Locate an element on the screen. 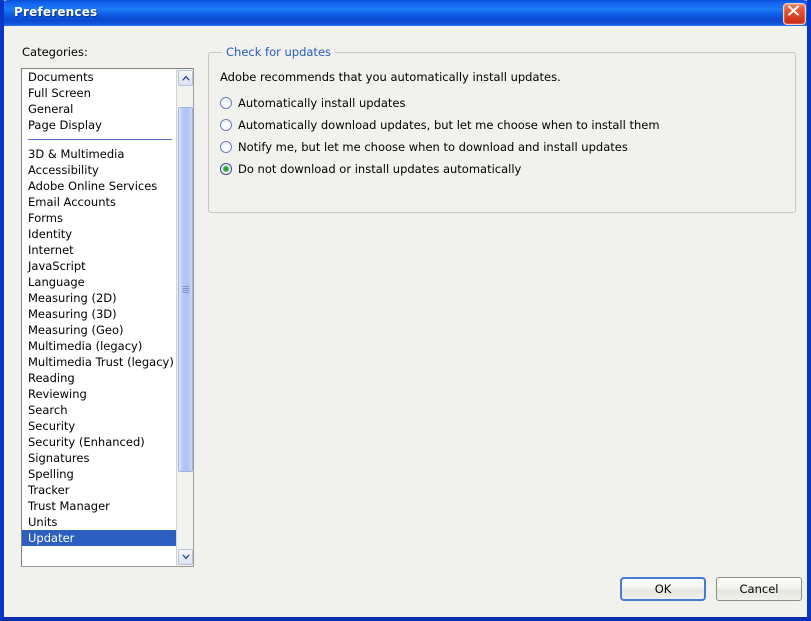 The height and width of the screenshot is (621, 811). window-title: Preferences is located at coordinates (56, 12).